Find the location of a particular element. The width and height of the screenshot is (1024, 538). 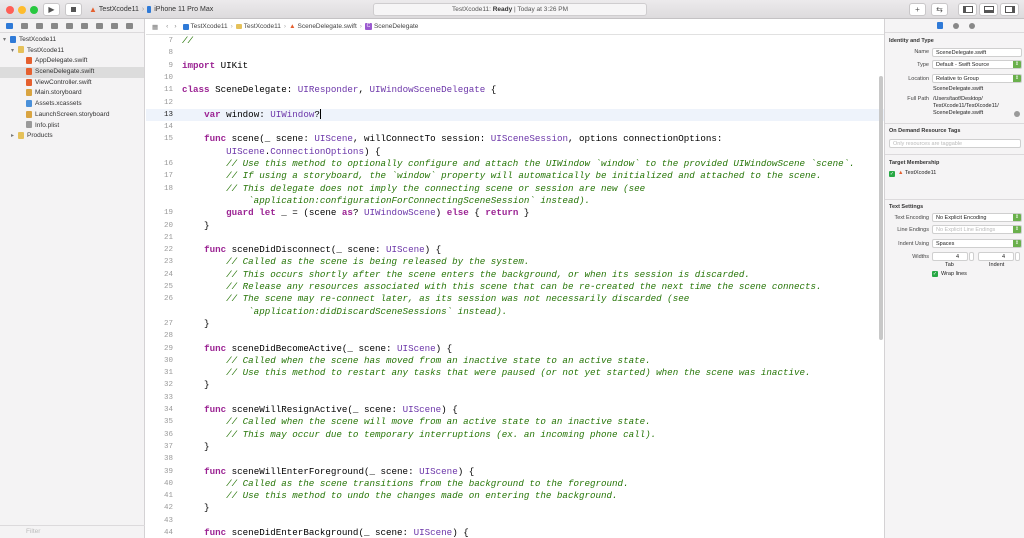

zoom-window-button is located at coordinates (34, 10).